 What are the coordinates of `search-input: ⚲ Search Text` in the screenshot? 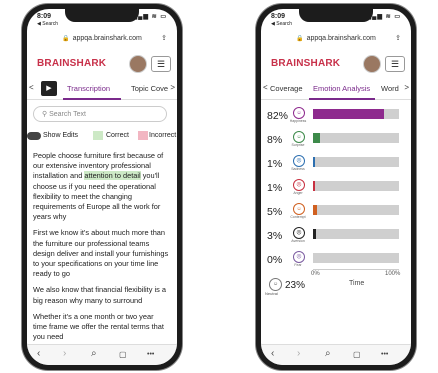 It's located at (100, 114).